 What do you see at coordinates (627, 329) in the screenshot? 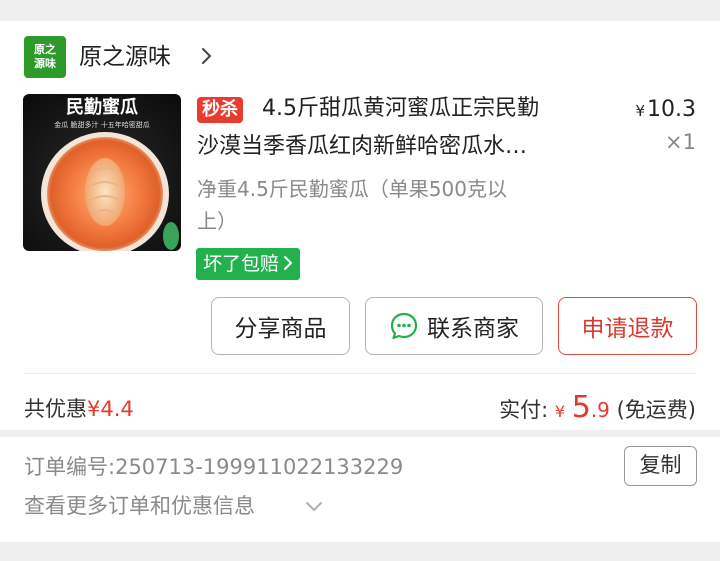
I see `request-refund-label: 申请退款` at bounding box center [627, 329].